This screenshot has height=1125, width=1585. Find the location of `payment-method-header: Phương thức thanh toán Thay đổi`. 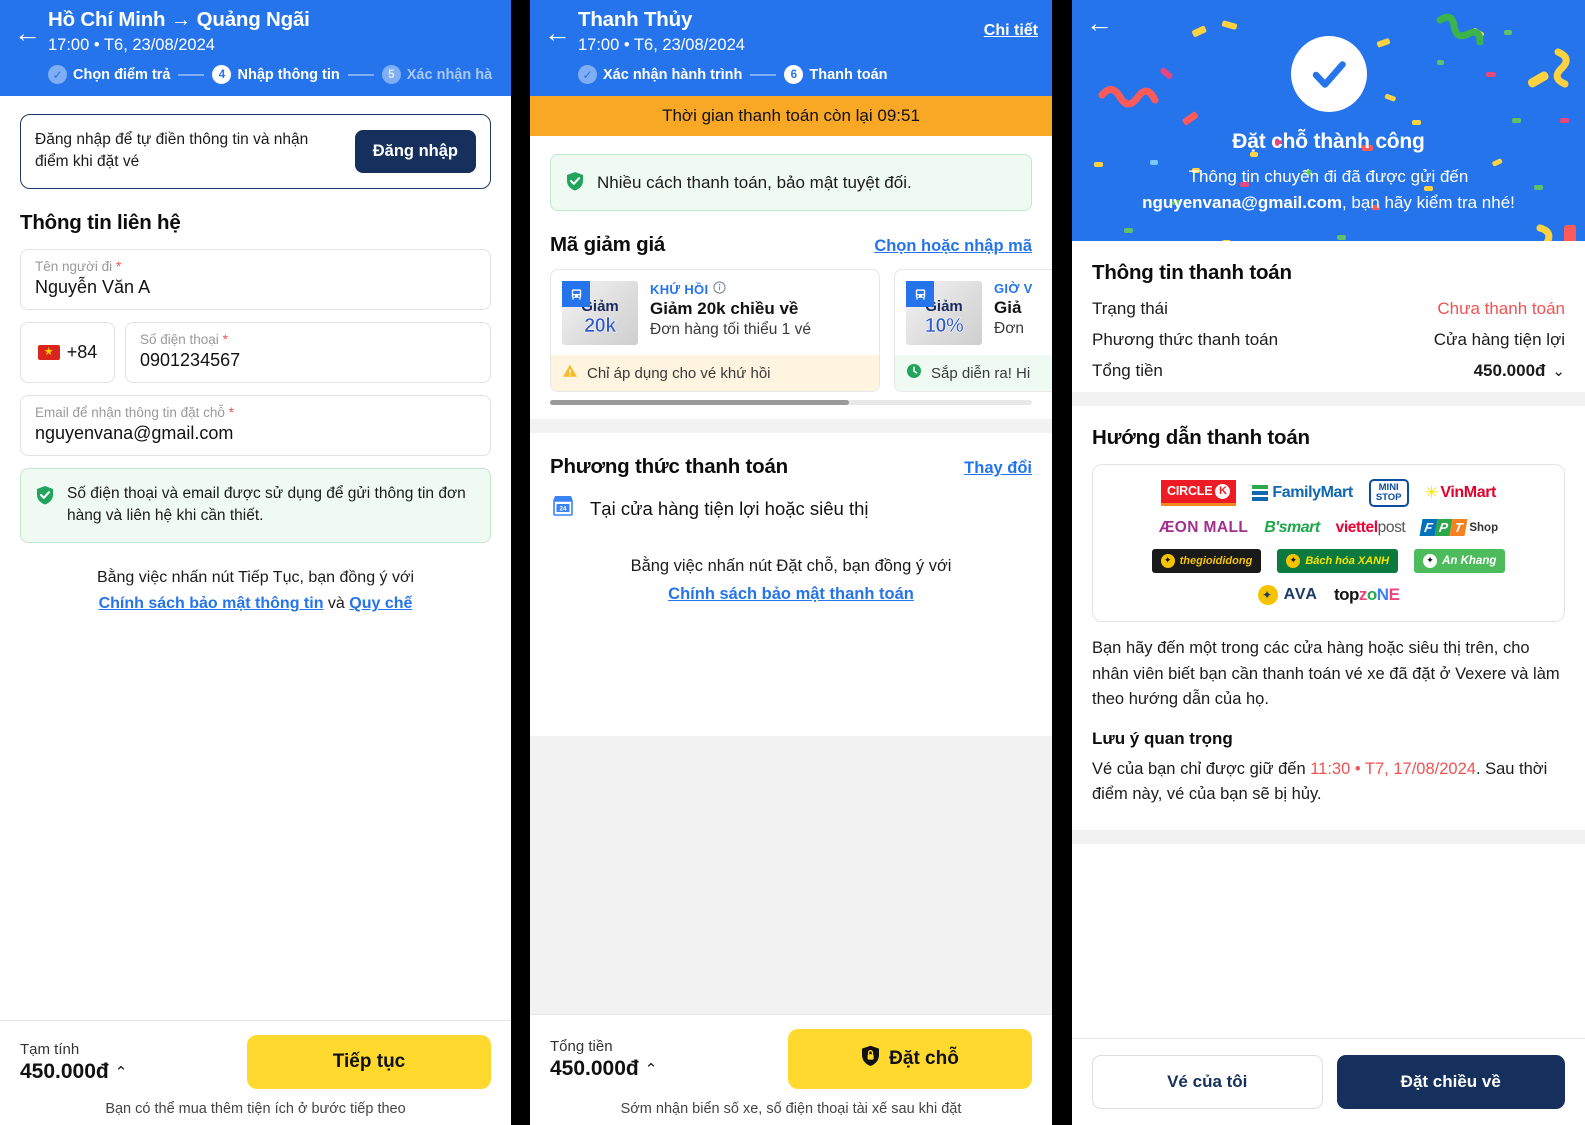

payment-method-header: Phương thức thanh toán Thay đổi is located at coordinates (791, 467).